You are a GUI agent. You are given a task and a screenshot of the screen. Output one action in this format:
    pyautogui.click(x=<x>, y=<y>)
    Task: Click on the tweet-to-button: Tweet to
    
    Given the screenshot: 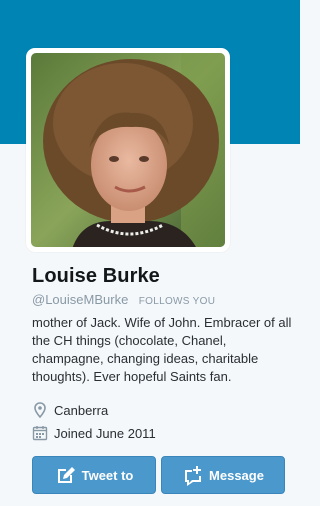 What is the action you would take?
    pyautogui.click(x=94, y=475)
    